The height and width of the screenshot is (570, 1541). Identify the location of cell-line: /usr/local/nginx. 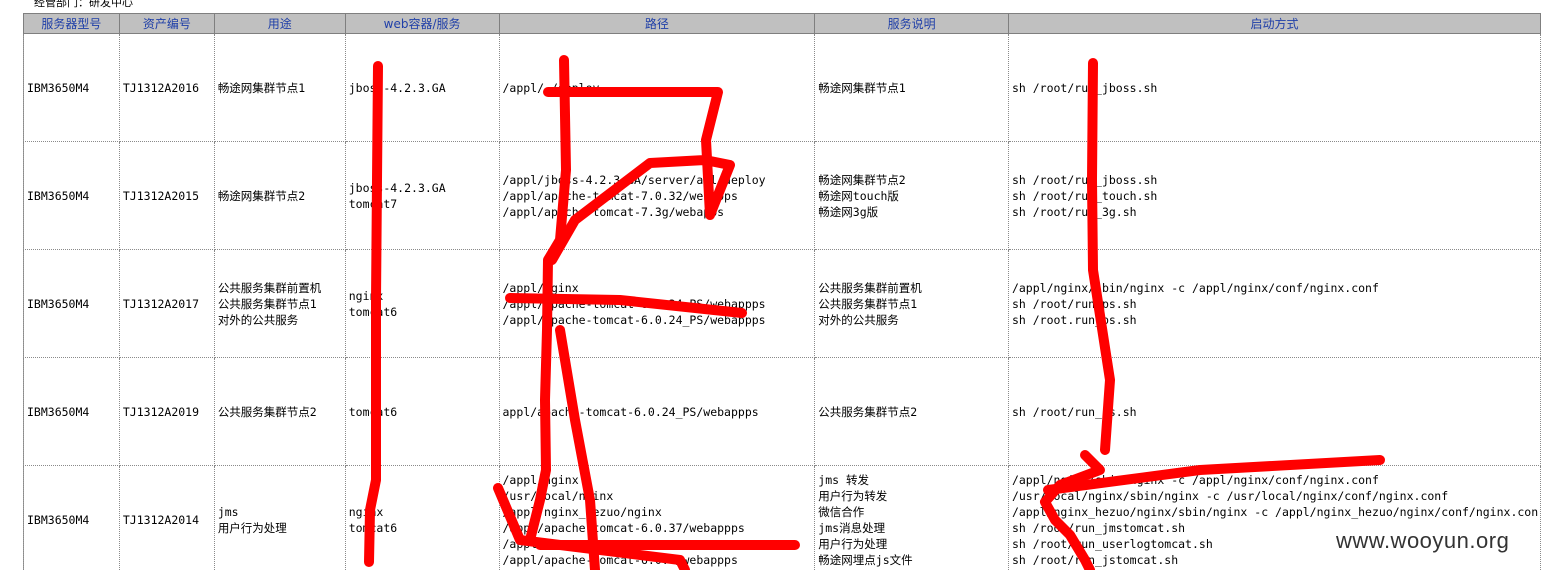
(558, 495).